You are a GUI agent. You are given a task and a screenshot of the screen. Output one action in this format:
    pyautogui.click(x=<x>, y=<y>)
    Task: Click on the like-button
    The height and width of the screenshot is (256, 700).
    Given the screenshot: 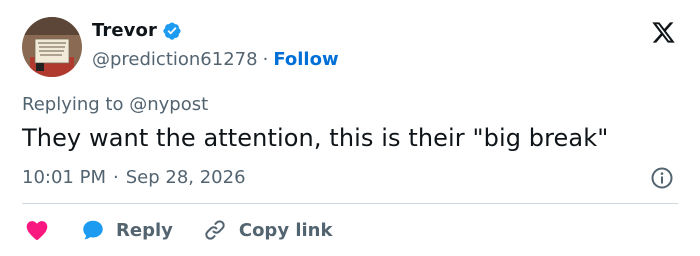 What is the action you would take?
    pyautogui.click(x=36, y=230)
    